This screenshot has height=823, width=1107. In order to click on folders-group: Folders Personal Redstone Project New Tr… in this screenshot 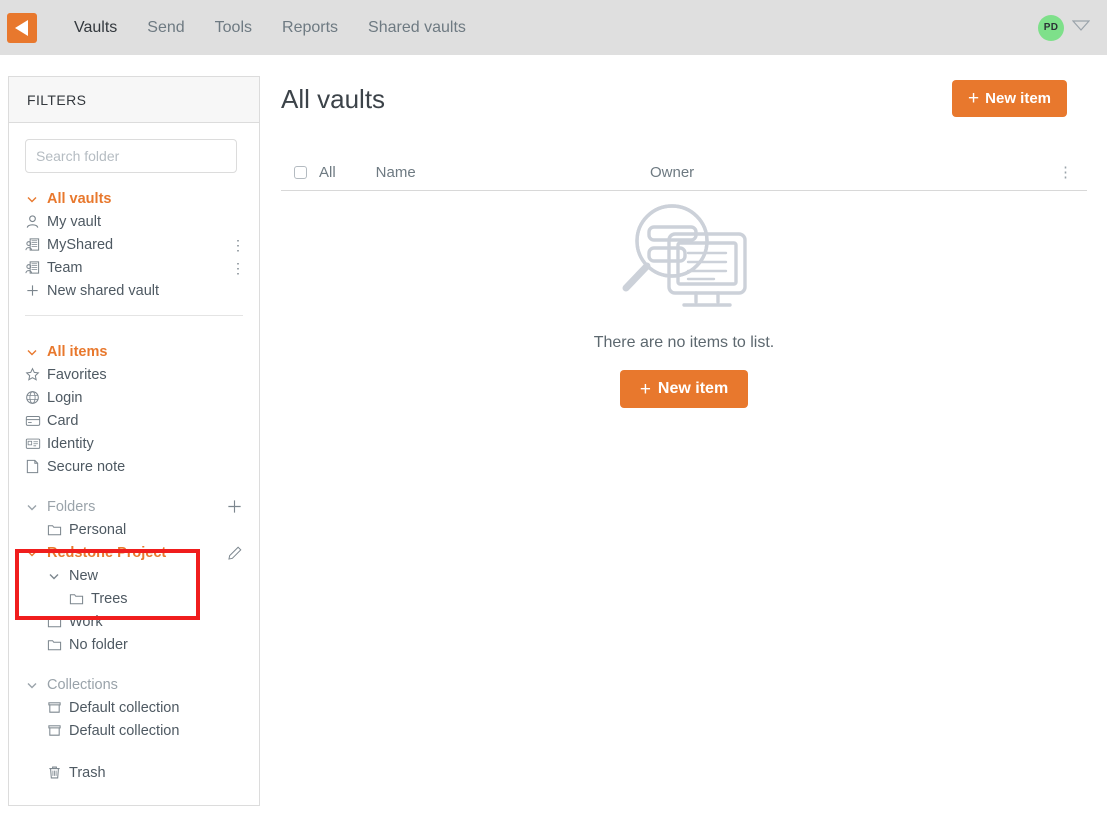, I will do `click(134, 575)`.